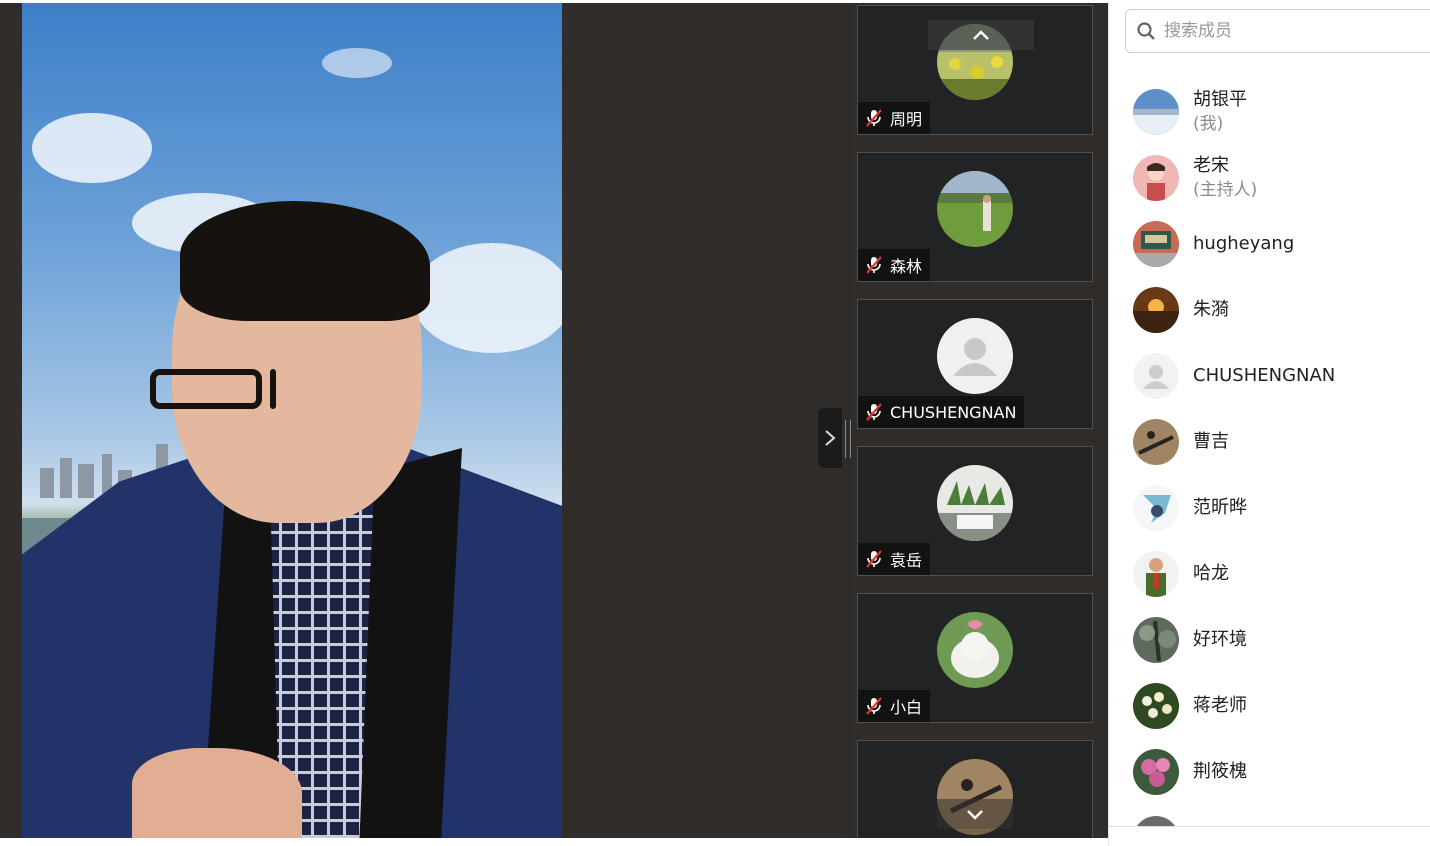  I want to click on participant-name: 森林, so click(906, 266).